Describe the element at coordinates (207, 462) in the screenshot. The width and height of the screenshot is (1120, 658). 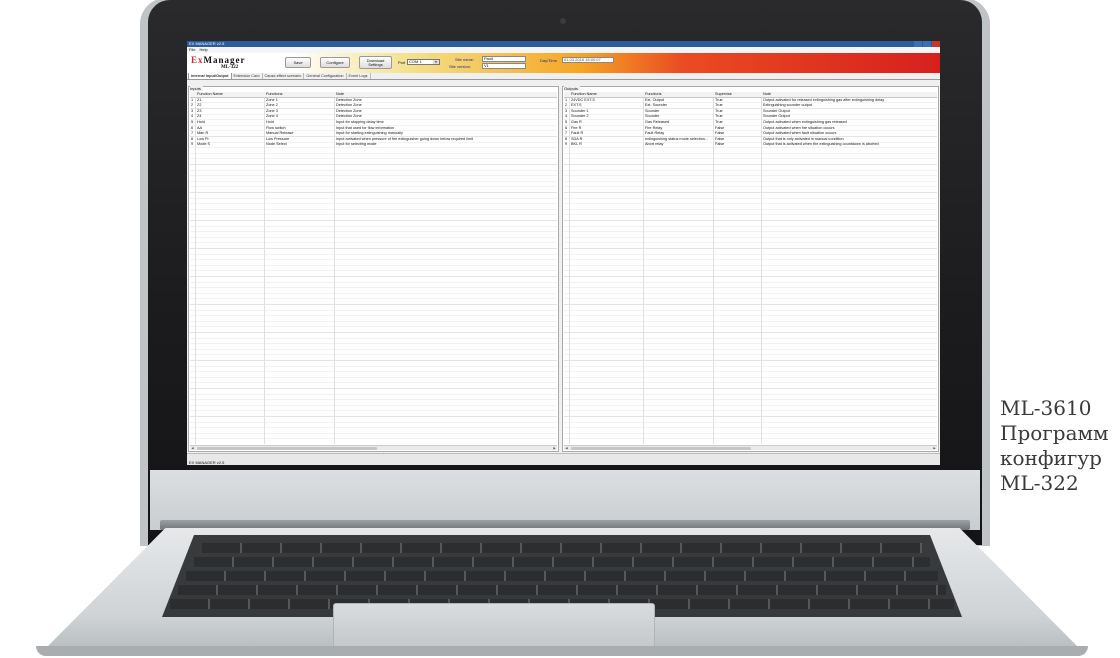
I see `status-text: EX MANAGER v2.5` at that location.